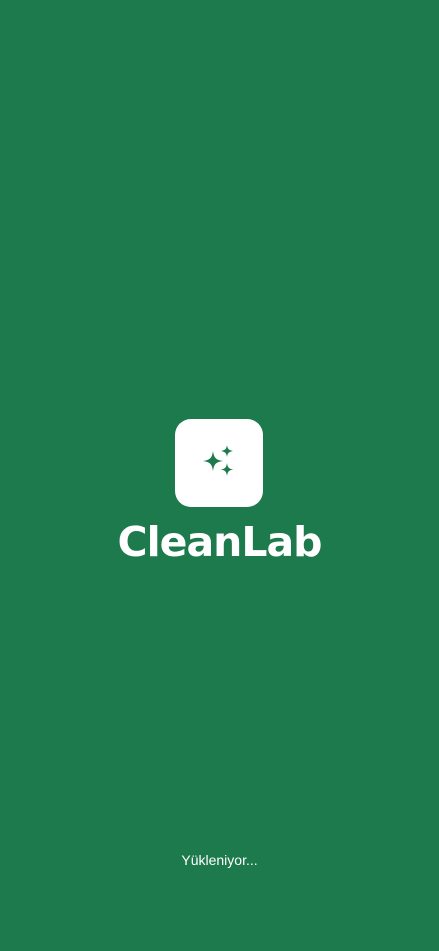 The image size is (439, 951). Describe the element at coordinates (218, 460) in the screenshot. I see `sparkles-icon` at that location.